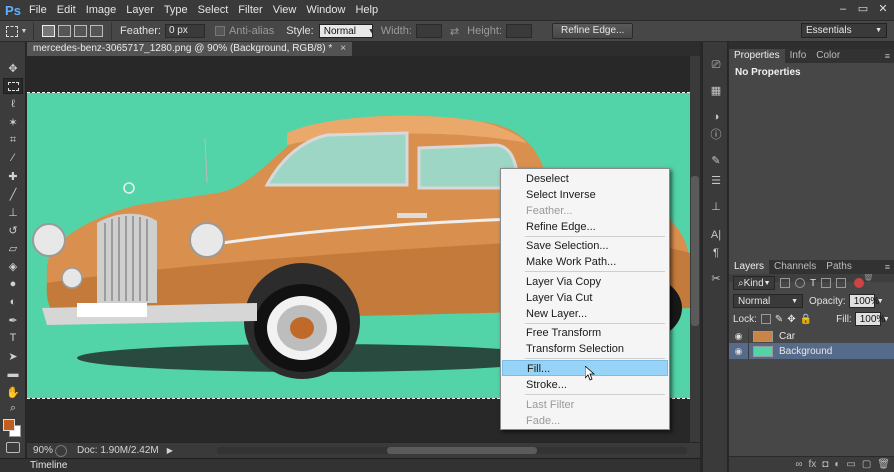 The width and height of the screenshot is (894, 472). I want to click on layer-row-car: ◉ Car, so click(811, 336).